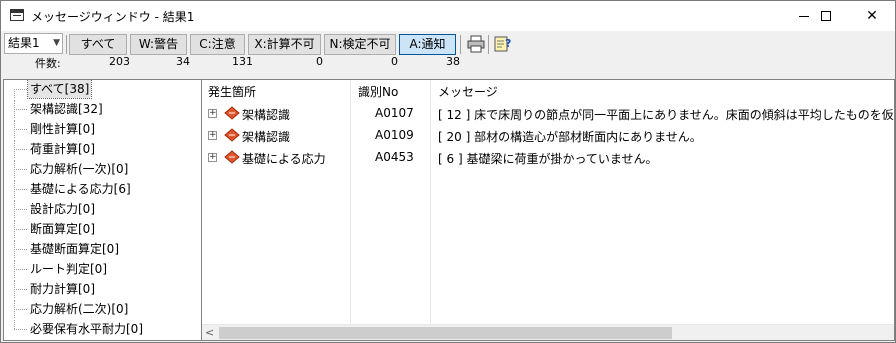 This screenshot has height=343, width=896. I want to click on tree-item: 剛性計算[0], so click(102, 129).